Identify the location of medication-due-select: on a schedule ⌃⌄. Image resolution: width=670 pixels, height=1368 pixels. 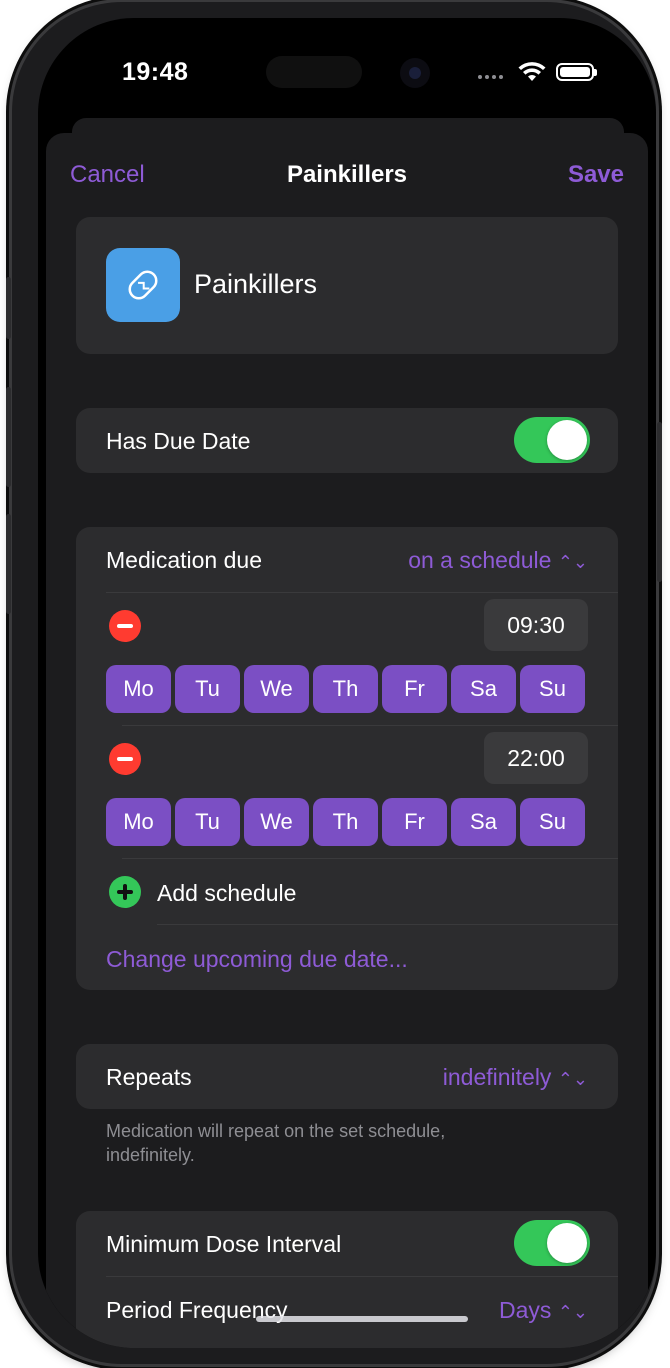
(498, 560).